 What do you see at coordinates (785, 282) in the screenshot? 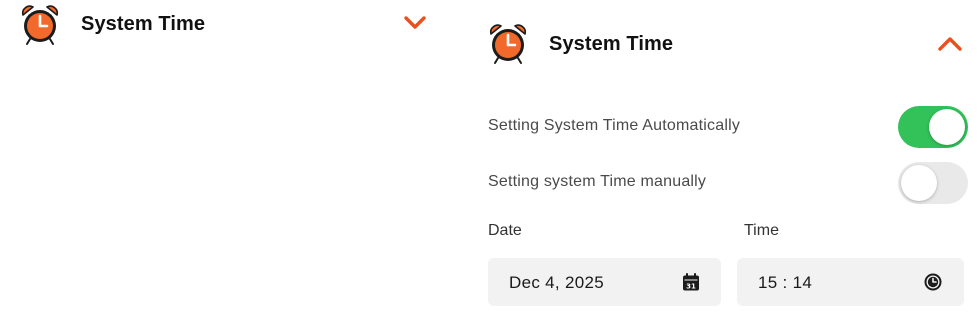
I see `time-value: 15 : 14` at bounding box center [785, 282].